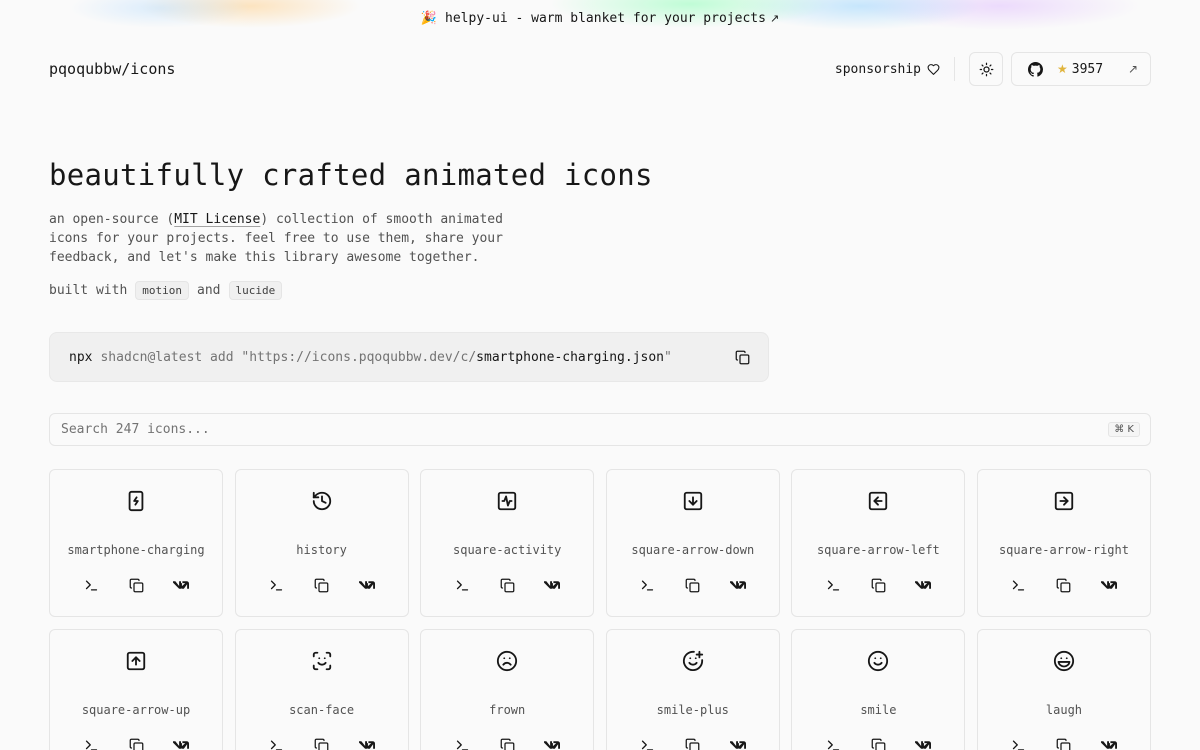  What do you see at coordinates (136, 501) in the screenshot?
I see `smartphone-charging-icon` at bounding box center [136, 501].